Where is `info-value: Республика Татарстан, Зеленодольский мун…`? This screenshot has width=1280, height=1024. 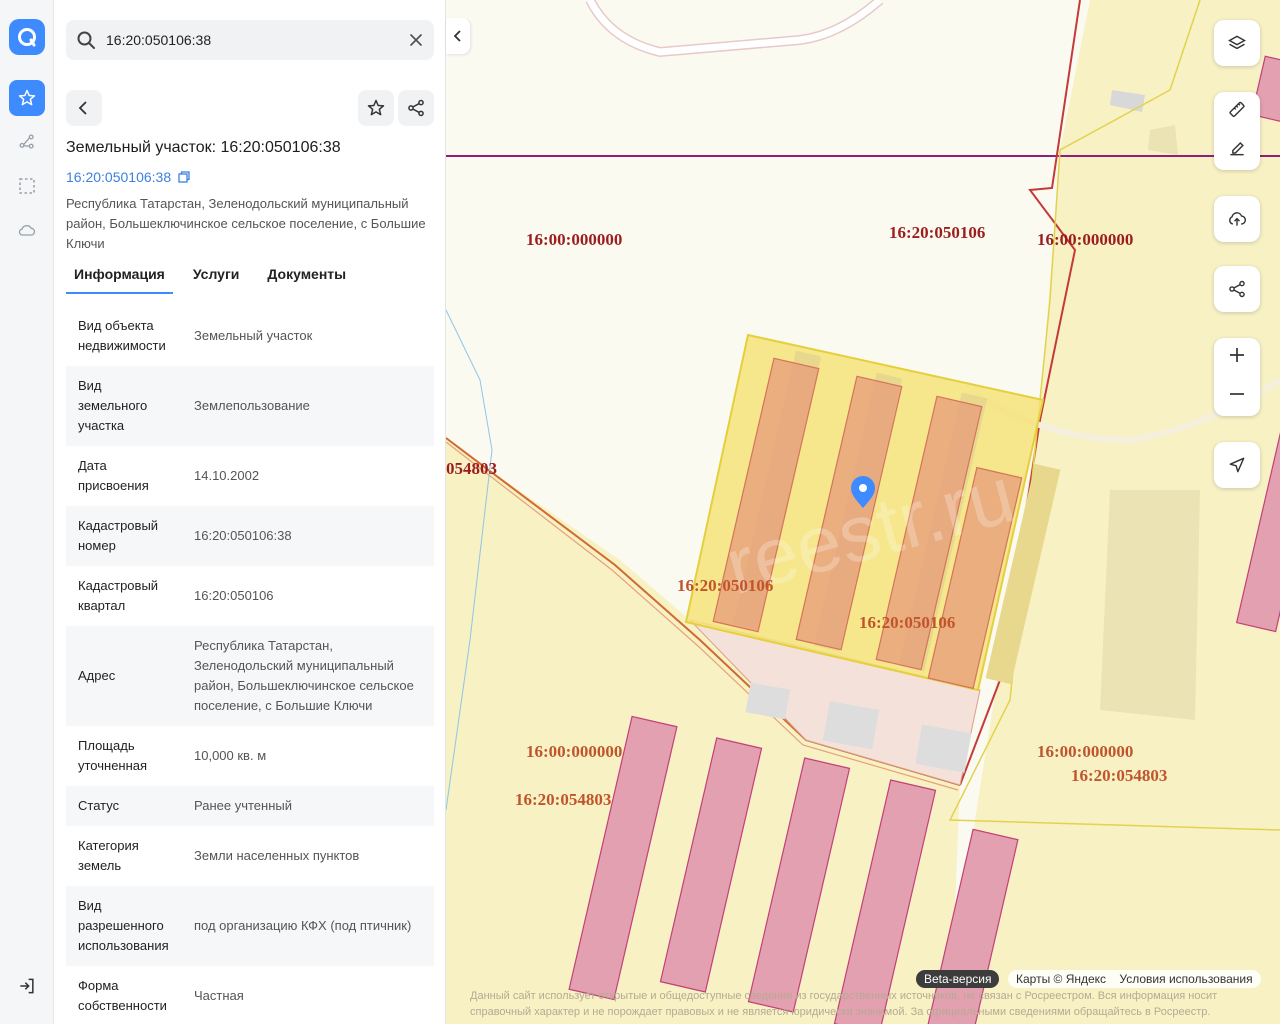
info-value: Республика Татарстан, Зеленодольский мун… is located at coordinates (308, 676).